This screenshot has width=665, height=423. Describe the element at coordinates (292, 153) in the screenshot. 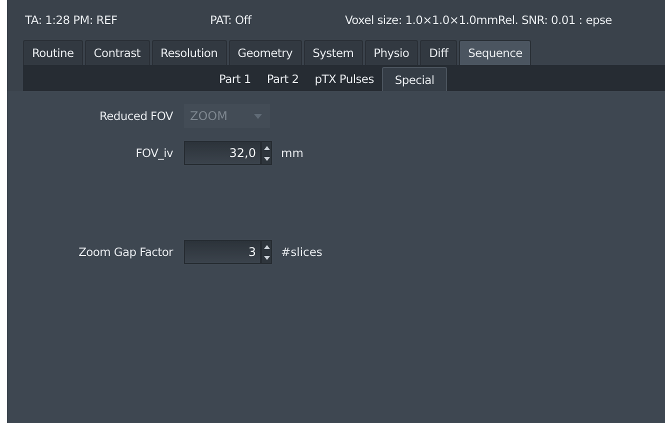

I see `unit-label: mm` at that location.